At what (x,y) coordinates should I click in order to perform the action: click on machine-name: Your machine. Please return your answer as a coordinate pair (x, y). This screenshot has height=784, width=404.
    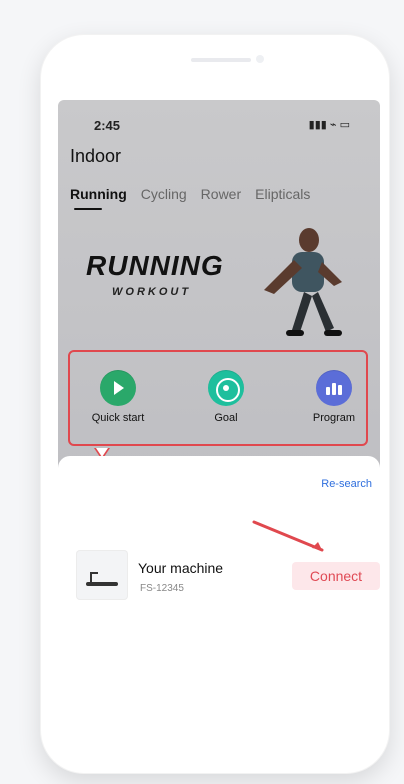
    Looking at the image, I should click on (181, 568).